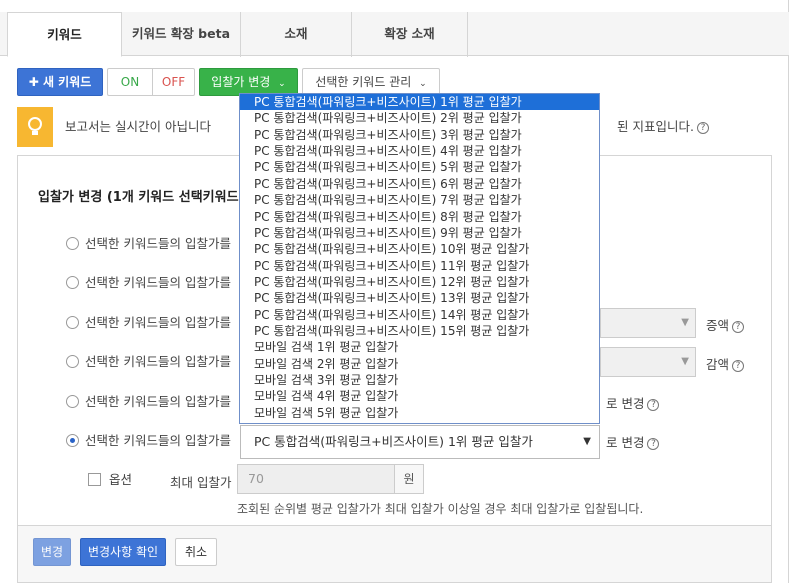  Describe the element at coordinates (419, 315) in the screenshot. I see `dropdown-option: PC 통합검색(파워링크+비즈사이트) 14위 평균 입찰가` at that location.